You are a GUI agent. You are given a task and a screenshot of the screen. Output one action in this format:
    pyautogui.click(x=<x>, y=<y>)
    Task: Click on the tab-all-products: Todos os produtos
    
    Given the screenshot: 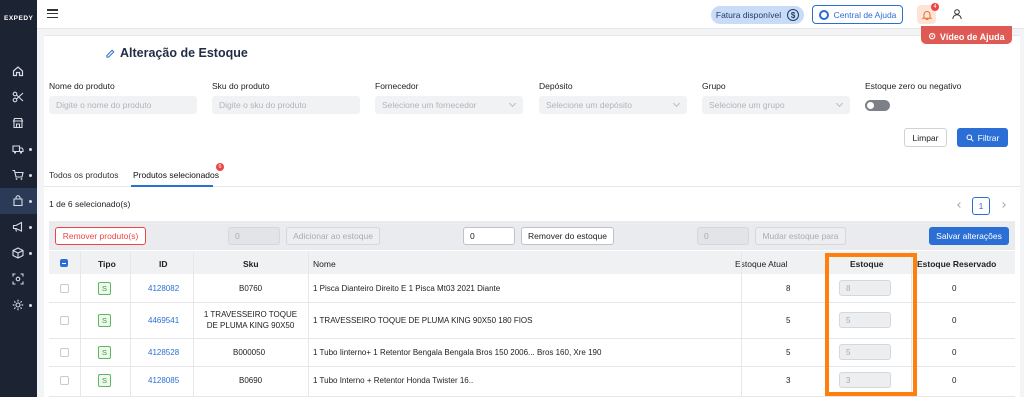 What is the action you would take?
    pyautogui.click(x=83, y=175)
    